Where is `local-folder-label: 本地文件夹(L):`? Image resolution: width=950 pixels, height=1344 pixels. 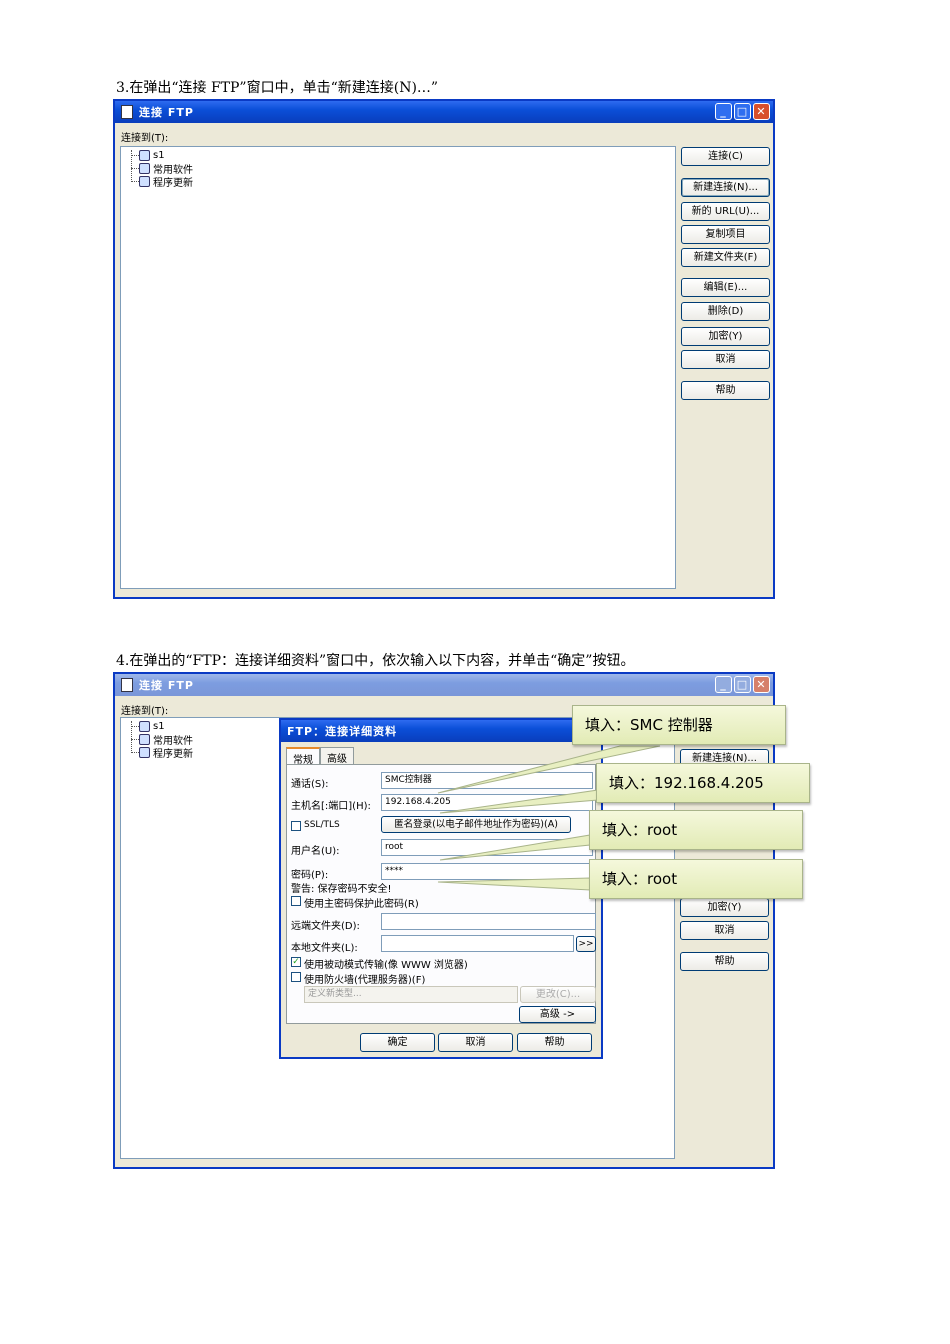
local-folder-label: 本地文件夹(L): is located at coordinates (324, 948).